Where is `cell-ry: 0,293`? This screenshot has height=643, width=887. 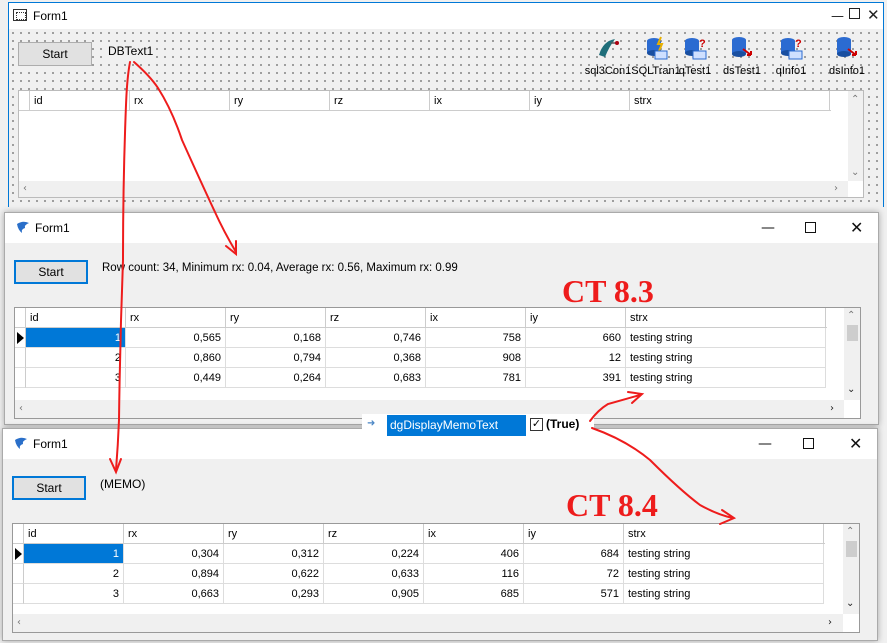
cell-ry: 0,293 is located at coordinates (274, 594).